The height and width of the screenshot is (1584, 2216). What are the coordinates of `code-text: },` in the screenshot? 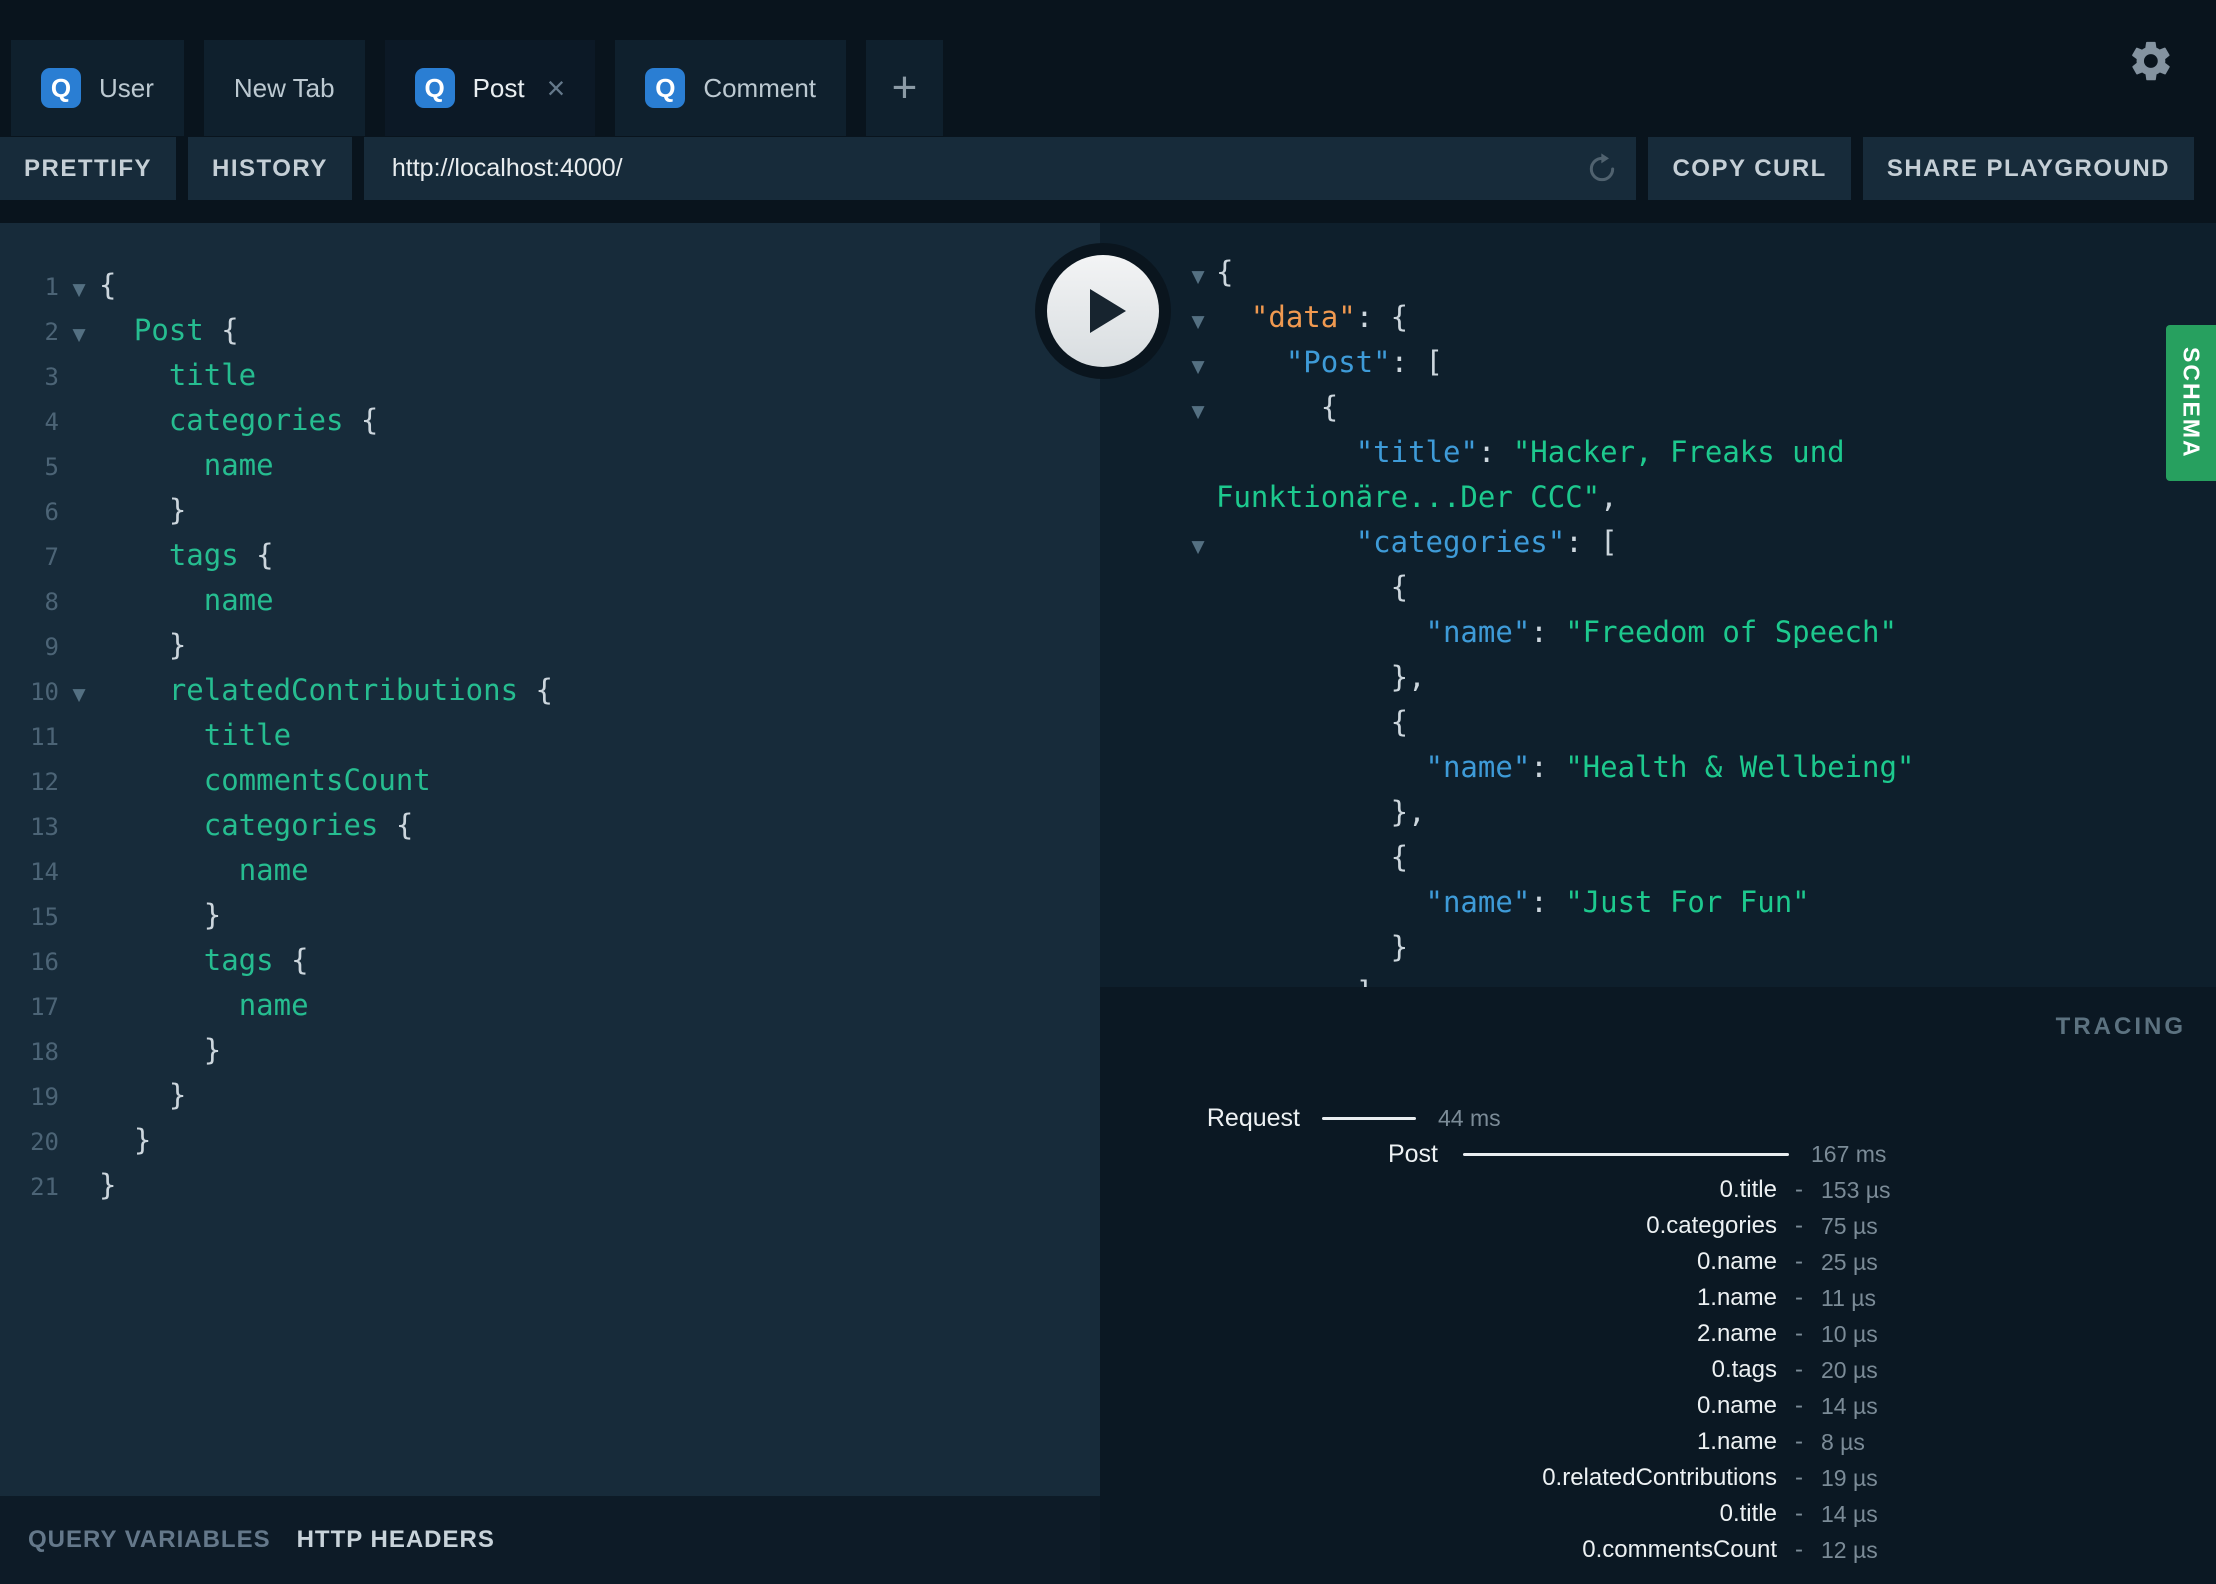 It's located at (1408, 812).